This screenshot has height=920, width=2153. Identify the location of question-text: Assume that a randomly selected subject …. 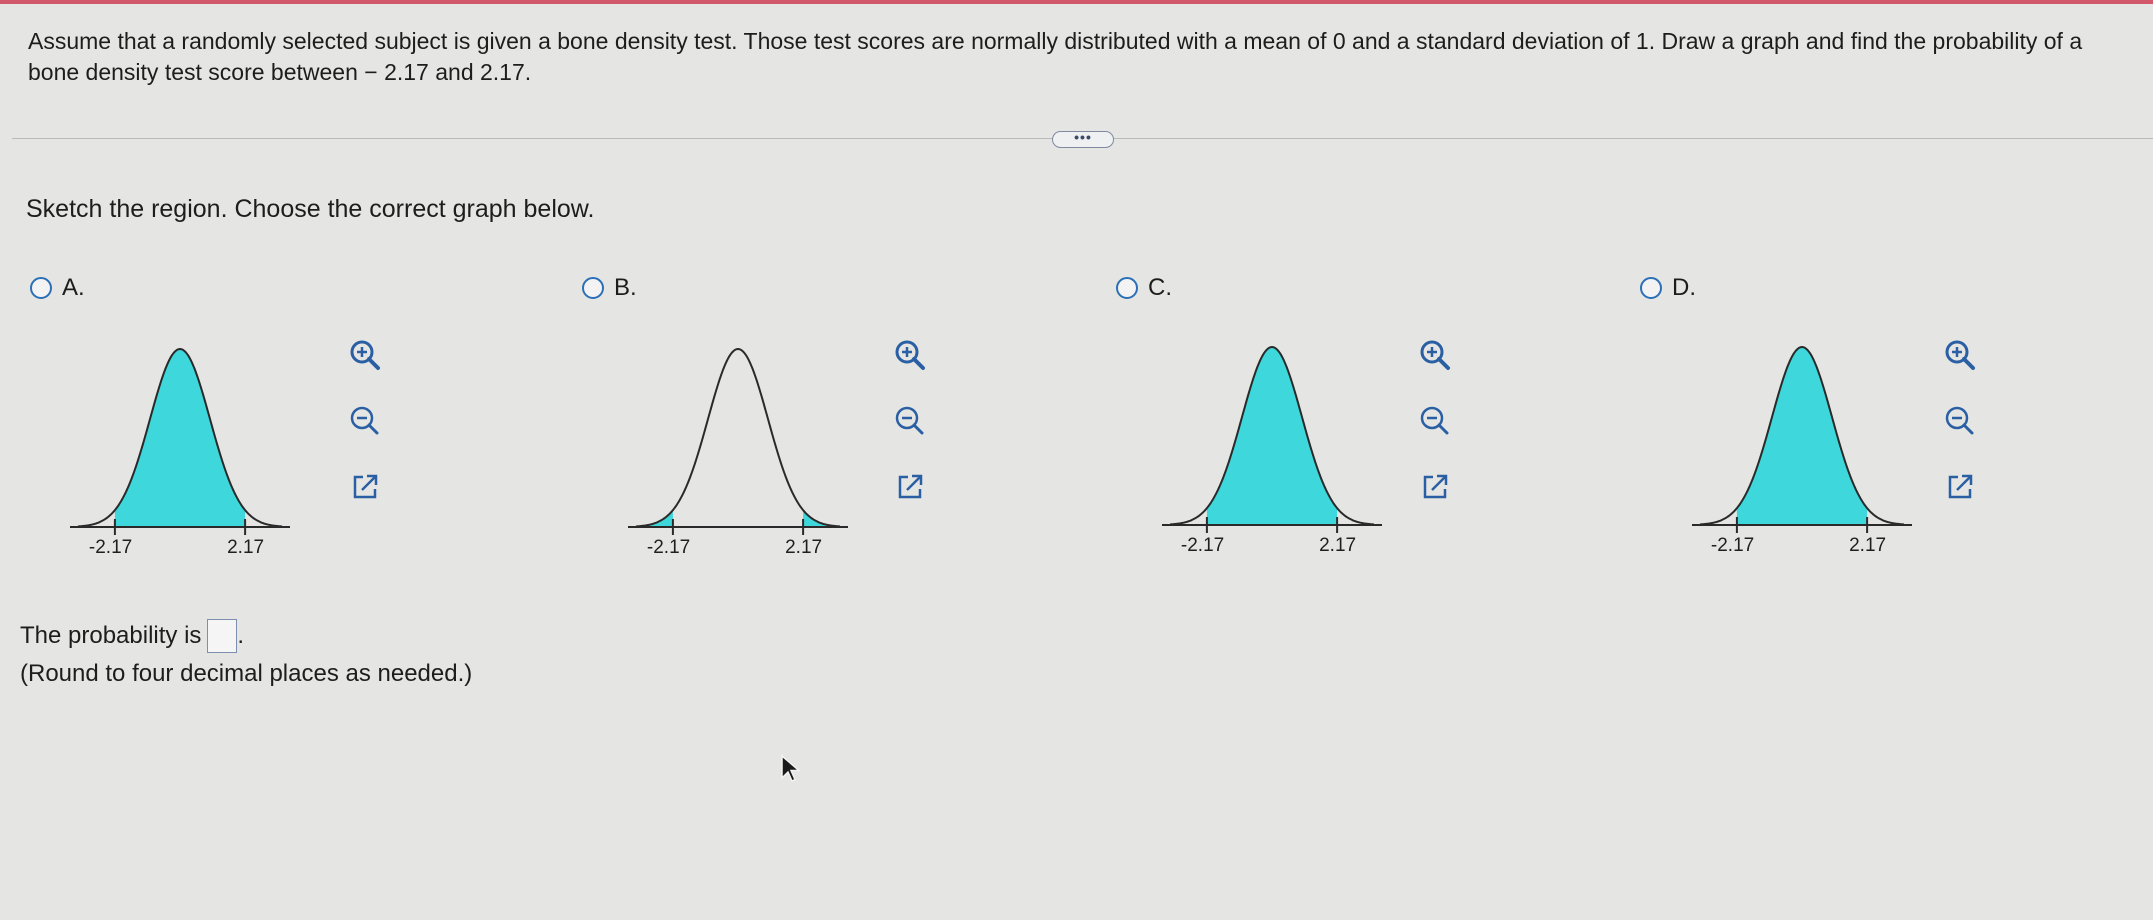
(1055, 56).